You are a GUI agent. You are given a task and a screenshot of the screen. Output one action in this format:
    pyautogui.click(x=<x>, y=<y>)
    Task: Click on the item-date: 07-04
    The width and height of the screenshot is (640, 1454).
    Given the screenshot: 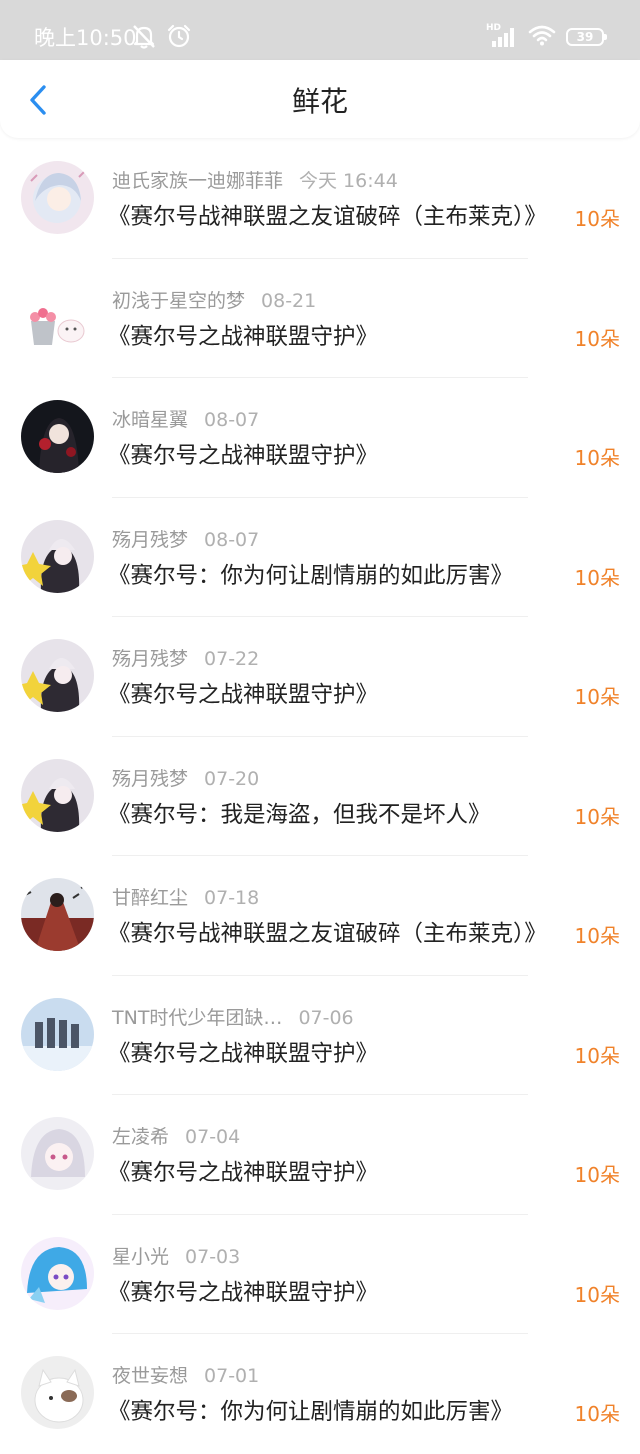 What is the action you would take?
    pyautogui.click(x=213, y=1137)
    